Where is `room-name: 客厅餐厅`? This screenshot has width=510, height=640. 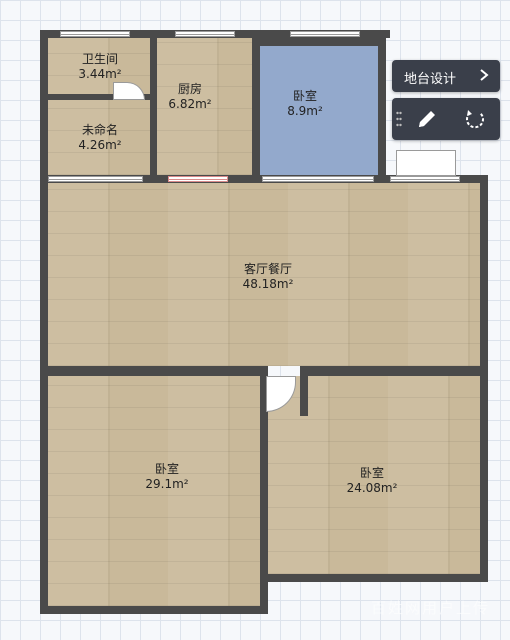 room-name: 客厅餐厅 is located at coordinates (267, 269).